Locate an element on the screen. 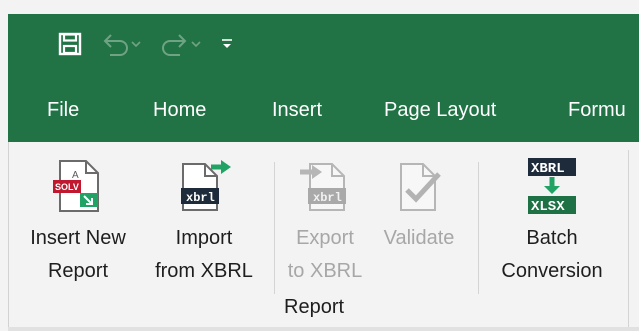  export-xbrl-icon: xbrl is located at coordinates (323, 187).